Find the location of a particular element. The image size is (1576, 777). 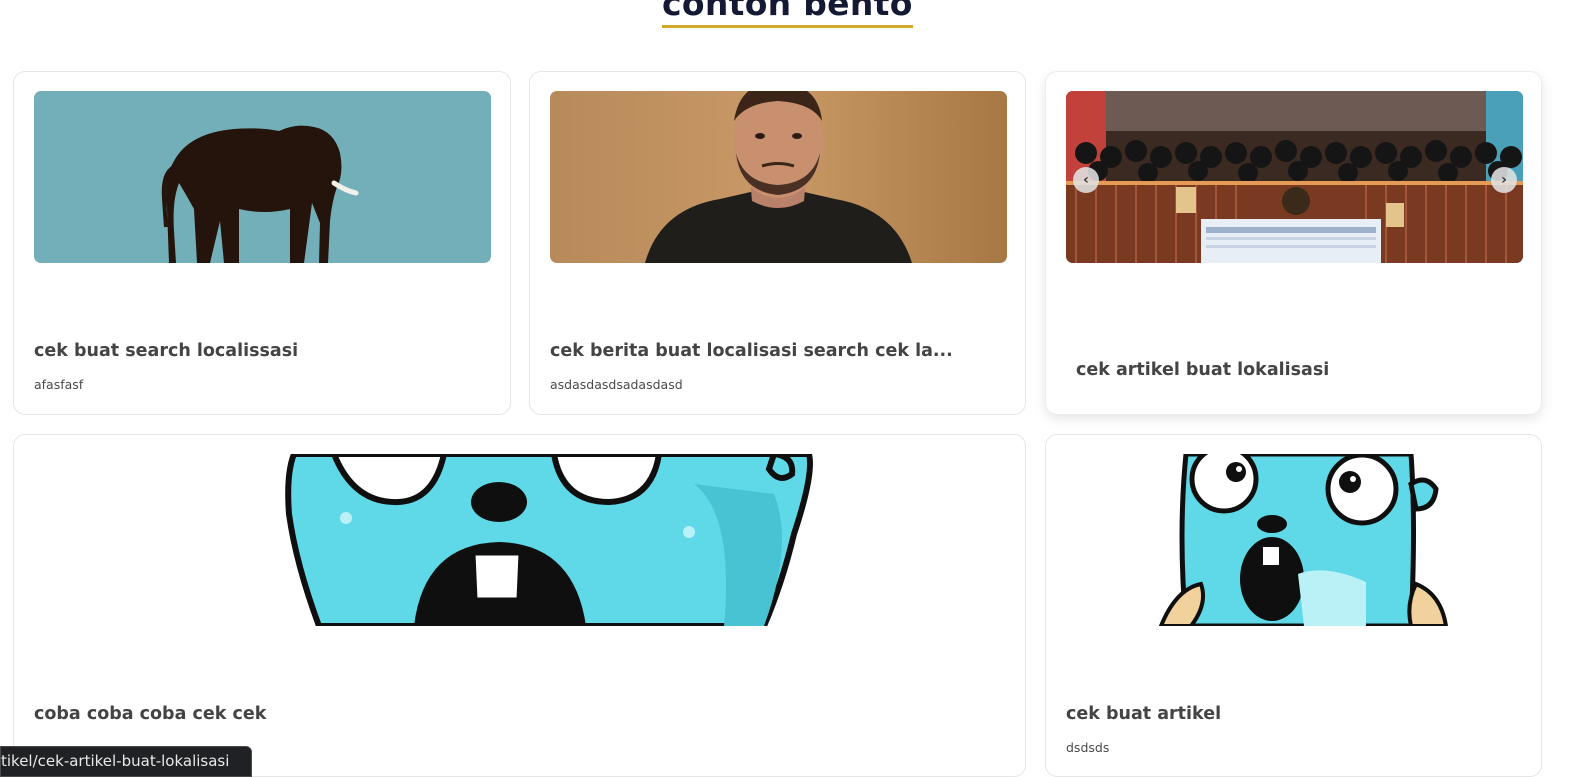

chevron-left-icon: ‹ is located at coordinates (1086, 180).